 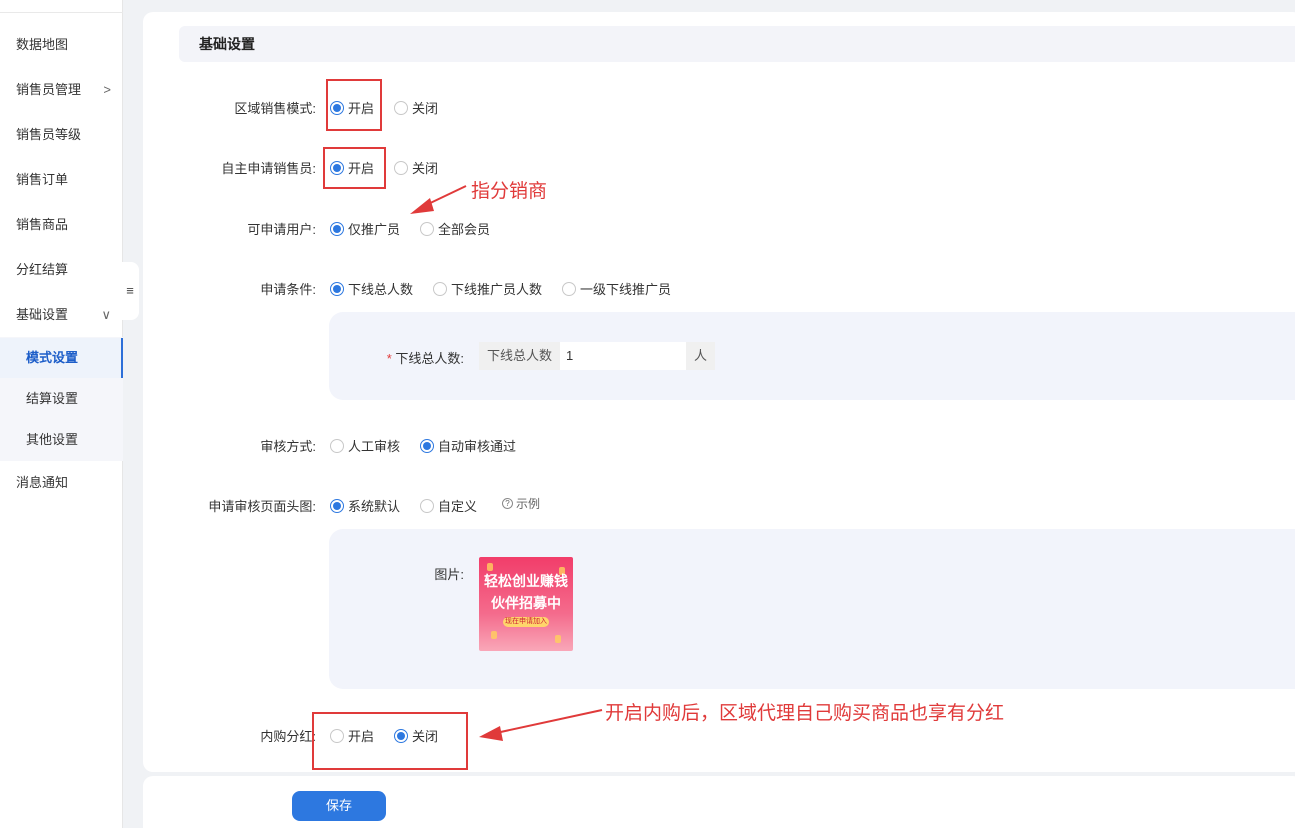 I want to click on annotation-arrows, so click(x=506, y=463).